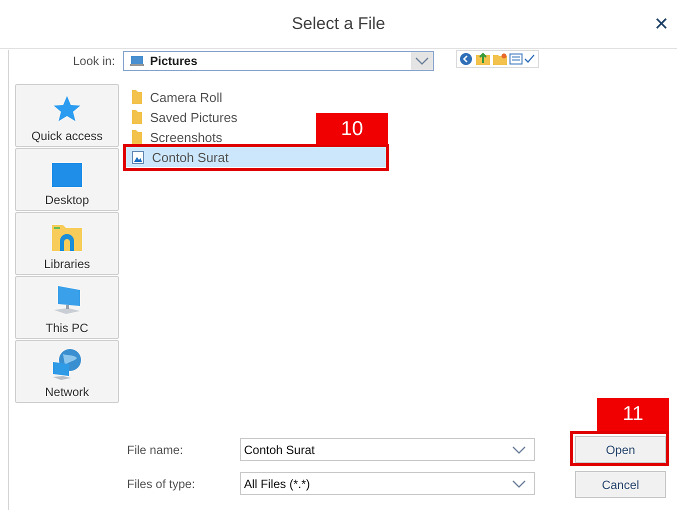 The height and width of the screenshot is (510, 677). Describe the element at coordinates (138, 157) in the screenshot. I see `image-file-icon` at that location.